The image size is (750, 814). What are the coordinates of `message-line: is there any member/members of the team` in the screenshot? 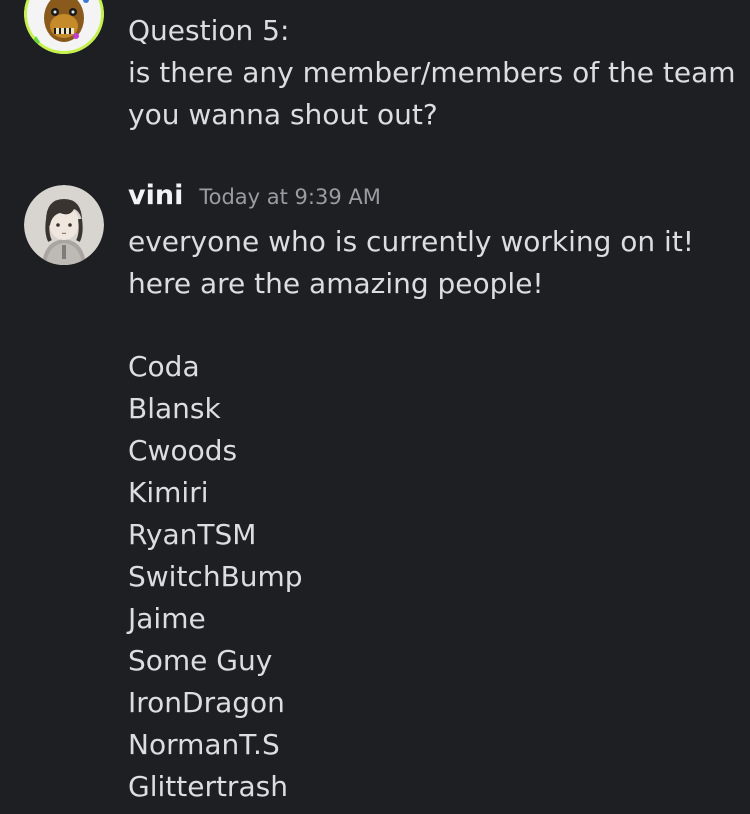 It's located at (432, 72).